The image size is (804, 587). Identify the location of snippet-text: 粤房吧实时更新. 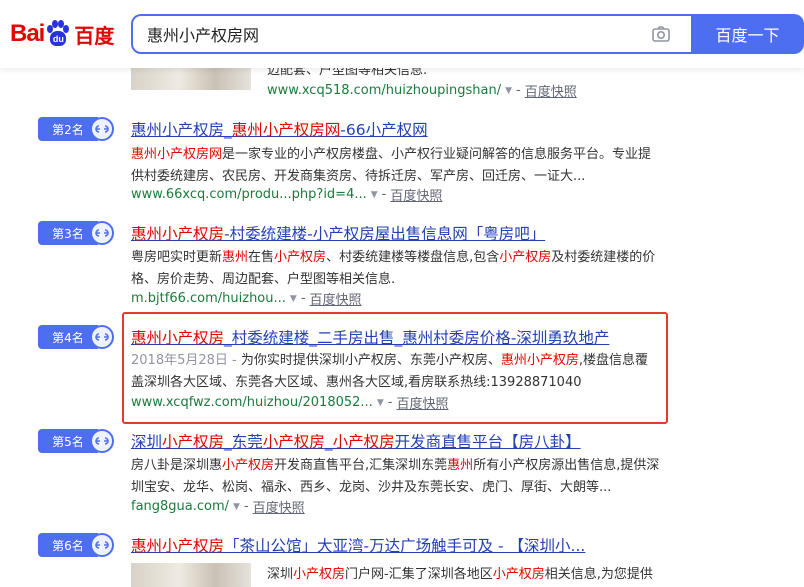
(177, 257).